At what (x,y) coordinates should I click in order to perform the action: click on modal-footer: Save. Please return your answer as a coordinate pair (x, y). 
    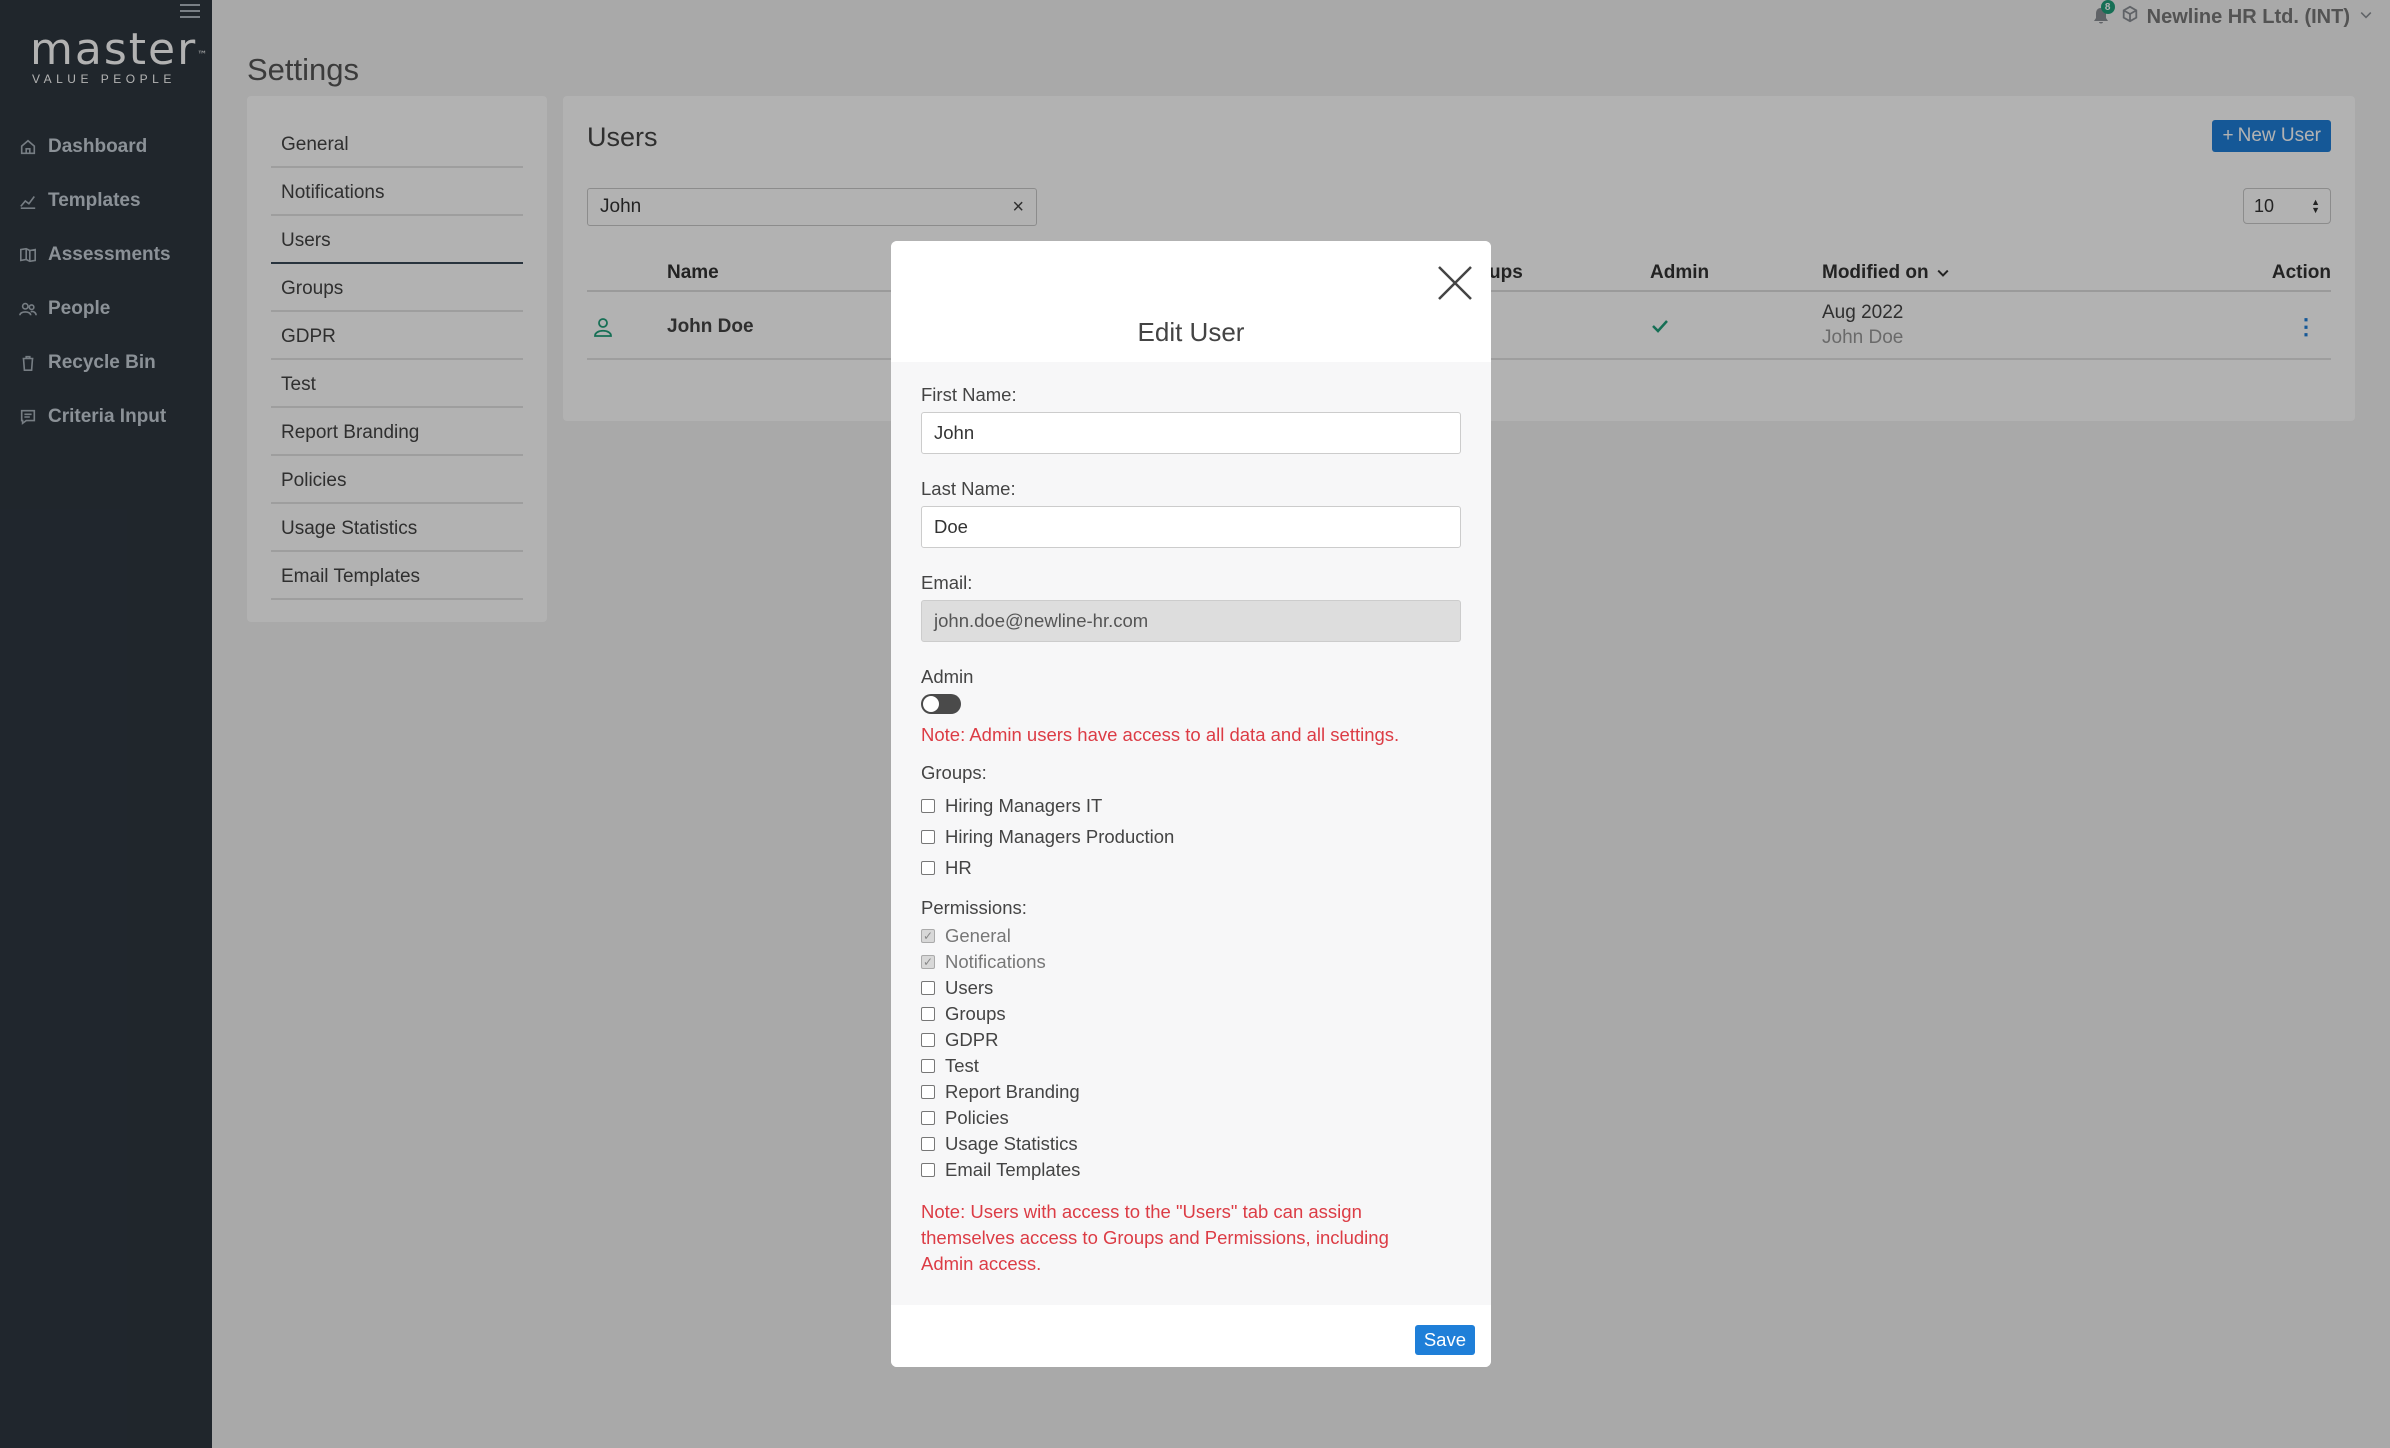
    Looking at the image, I should click on (1191, 1336).